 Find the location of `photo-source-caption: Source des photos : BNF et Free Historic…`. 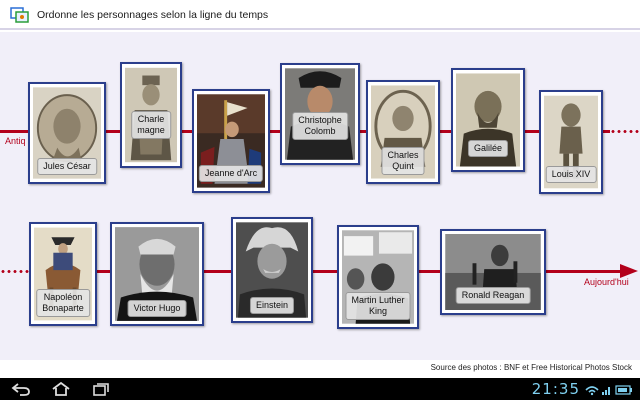

photo-source-caption: Source des photos : BNF et Free Historic… is located at coordinates (531, 367).